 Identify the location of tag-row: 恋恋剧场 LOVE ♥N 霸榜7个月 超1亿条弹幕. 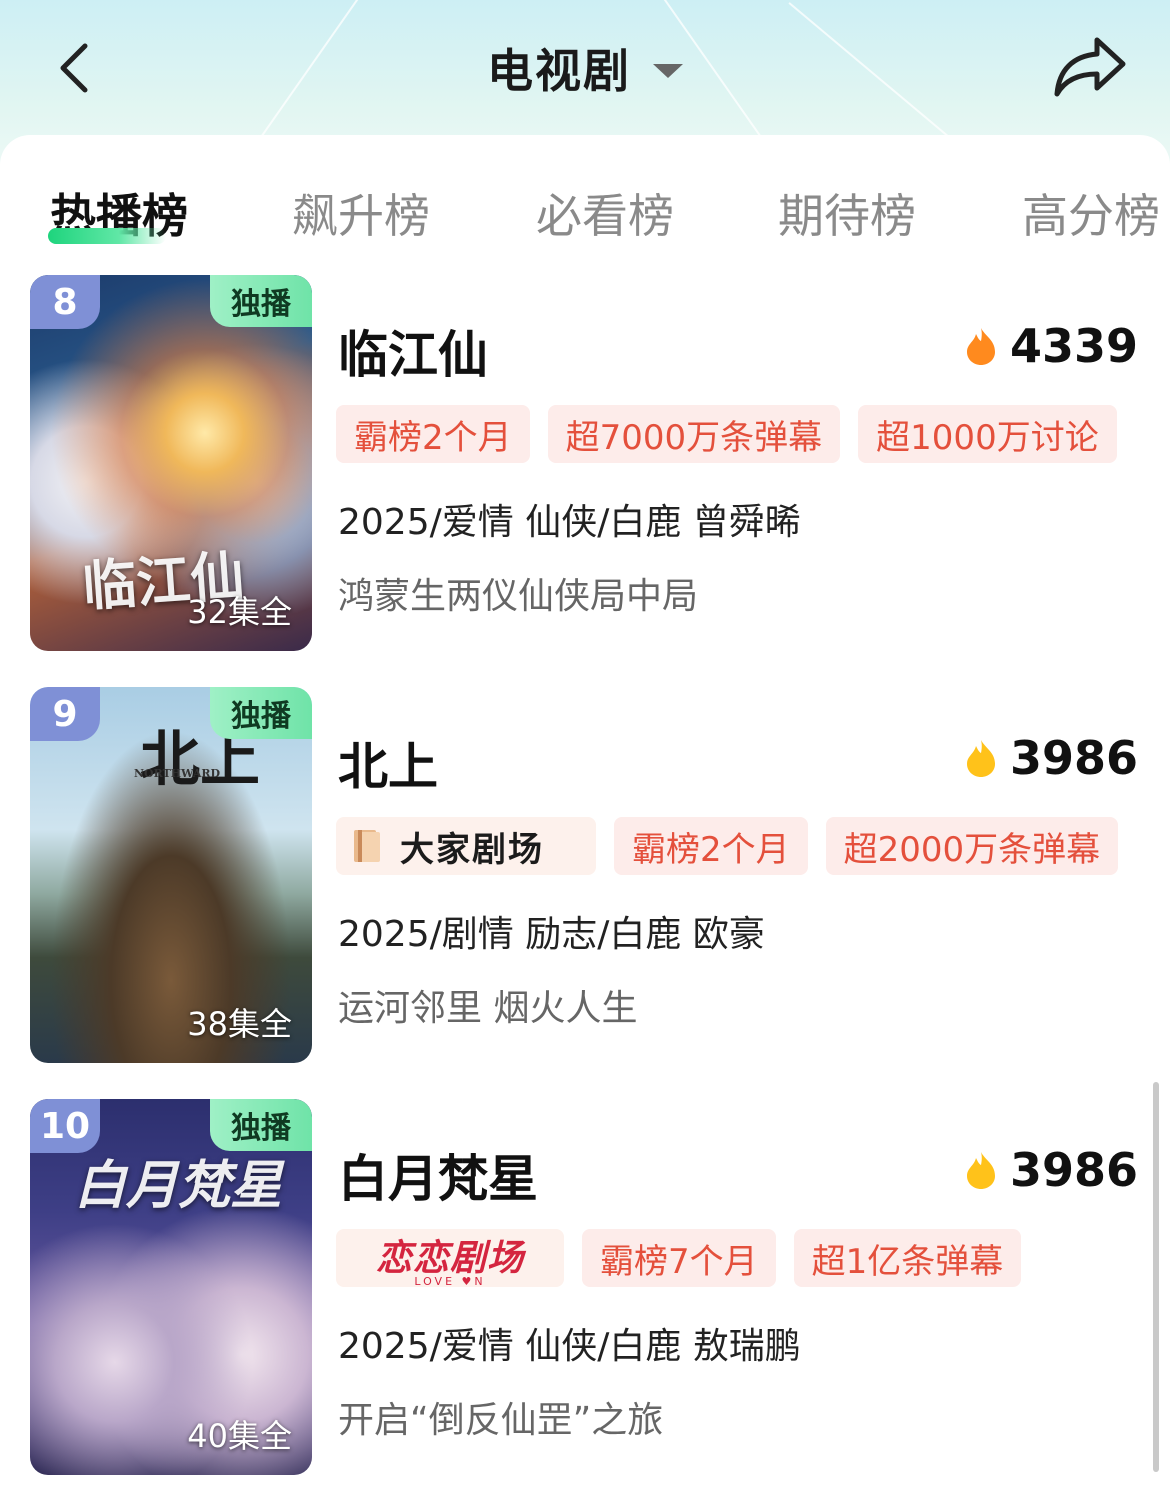
(679, 1258).